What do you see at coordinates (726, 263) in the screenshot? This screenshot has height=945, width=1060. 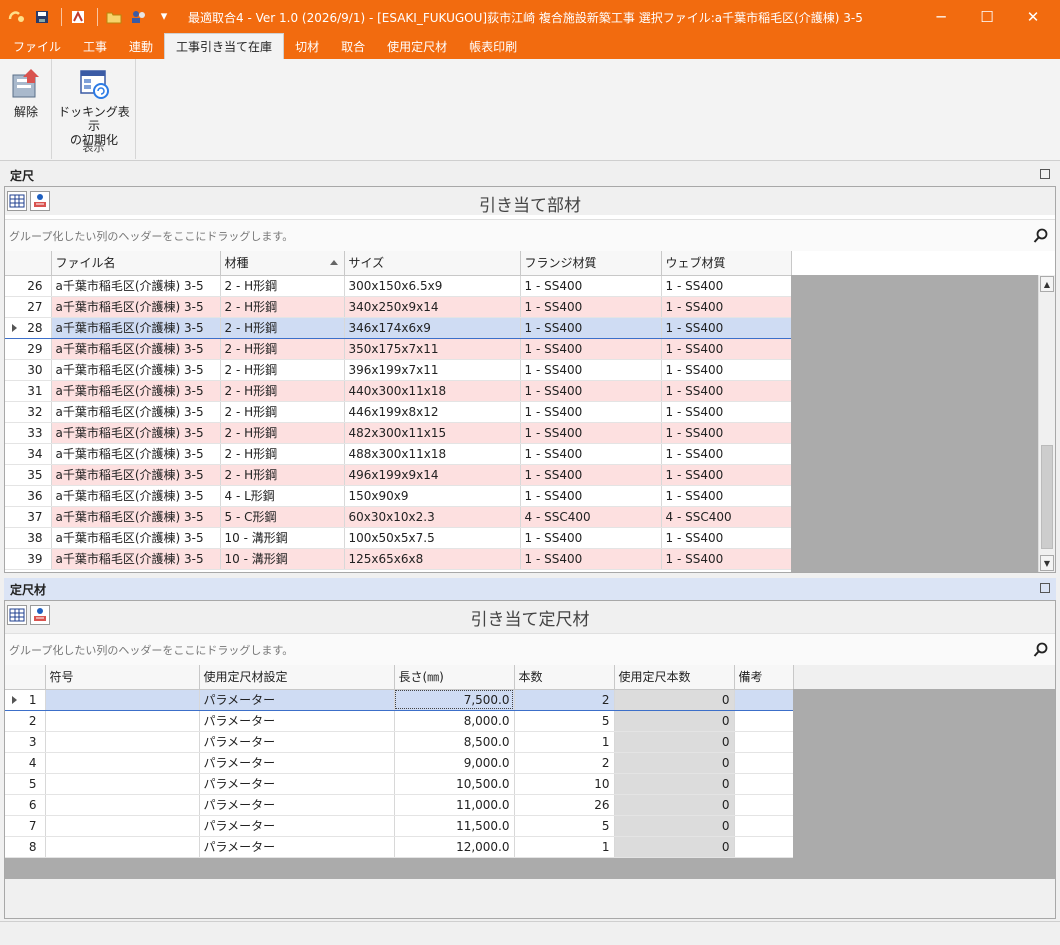 I see `column-header-web: ウェブ材質` at bounding box center [726, 263].